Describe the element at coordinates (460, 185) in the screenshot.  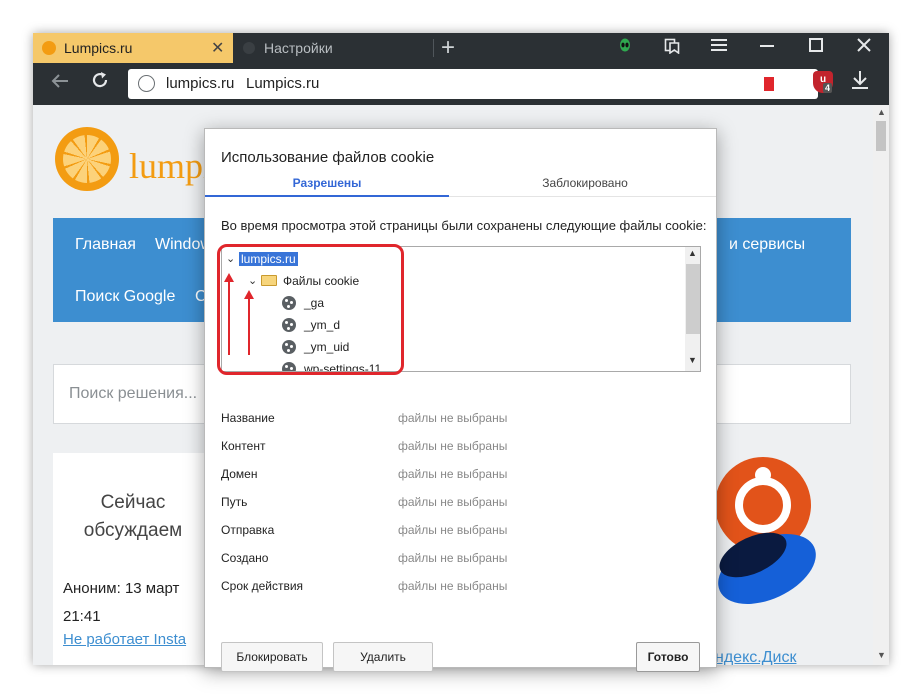
I see `dialog-tabs: Разрешены Заблокировано` at that location.